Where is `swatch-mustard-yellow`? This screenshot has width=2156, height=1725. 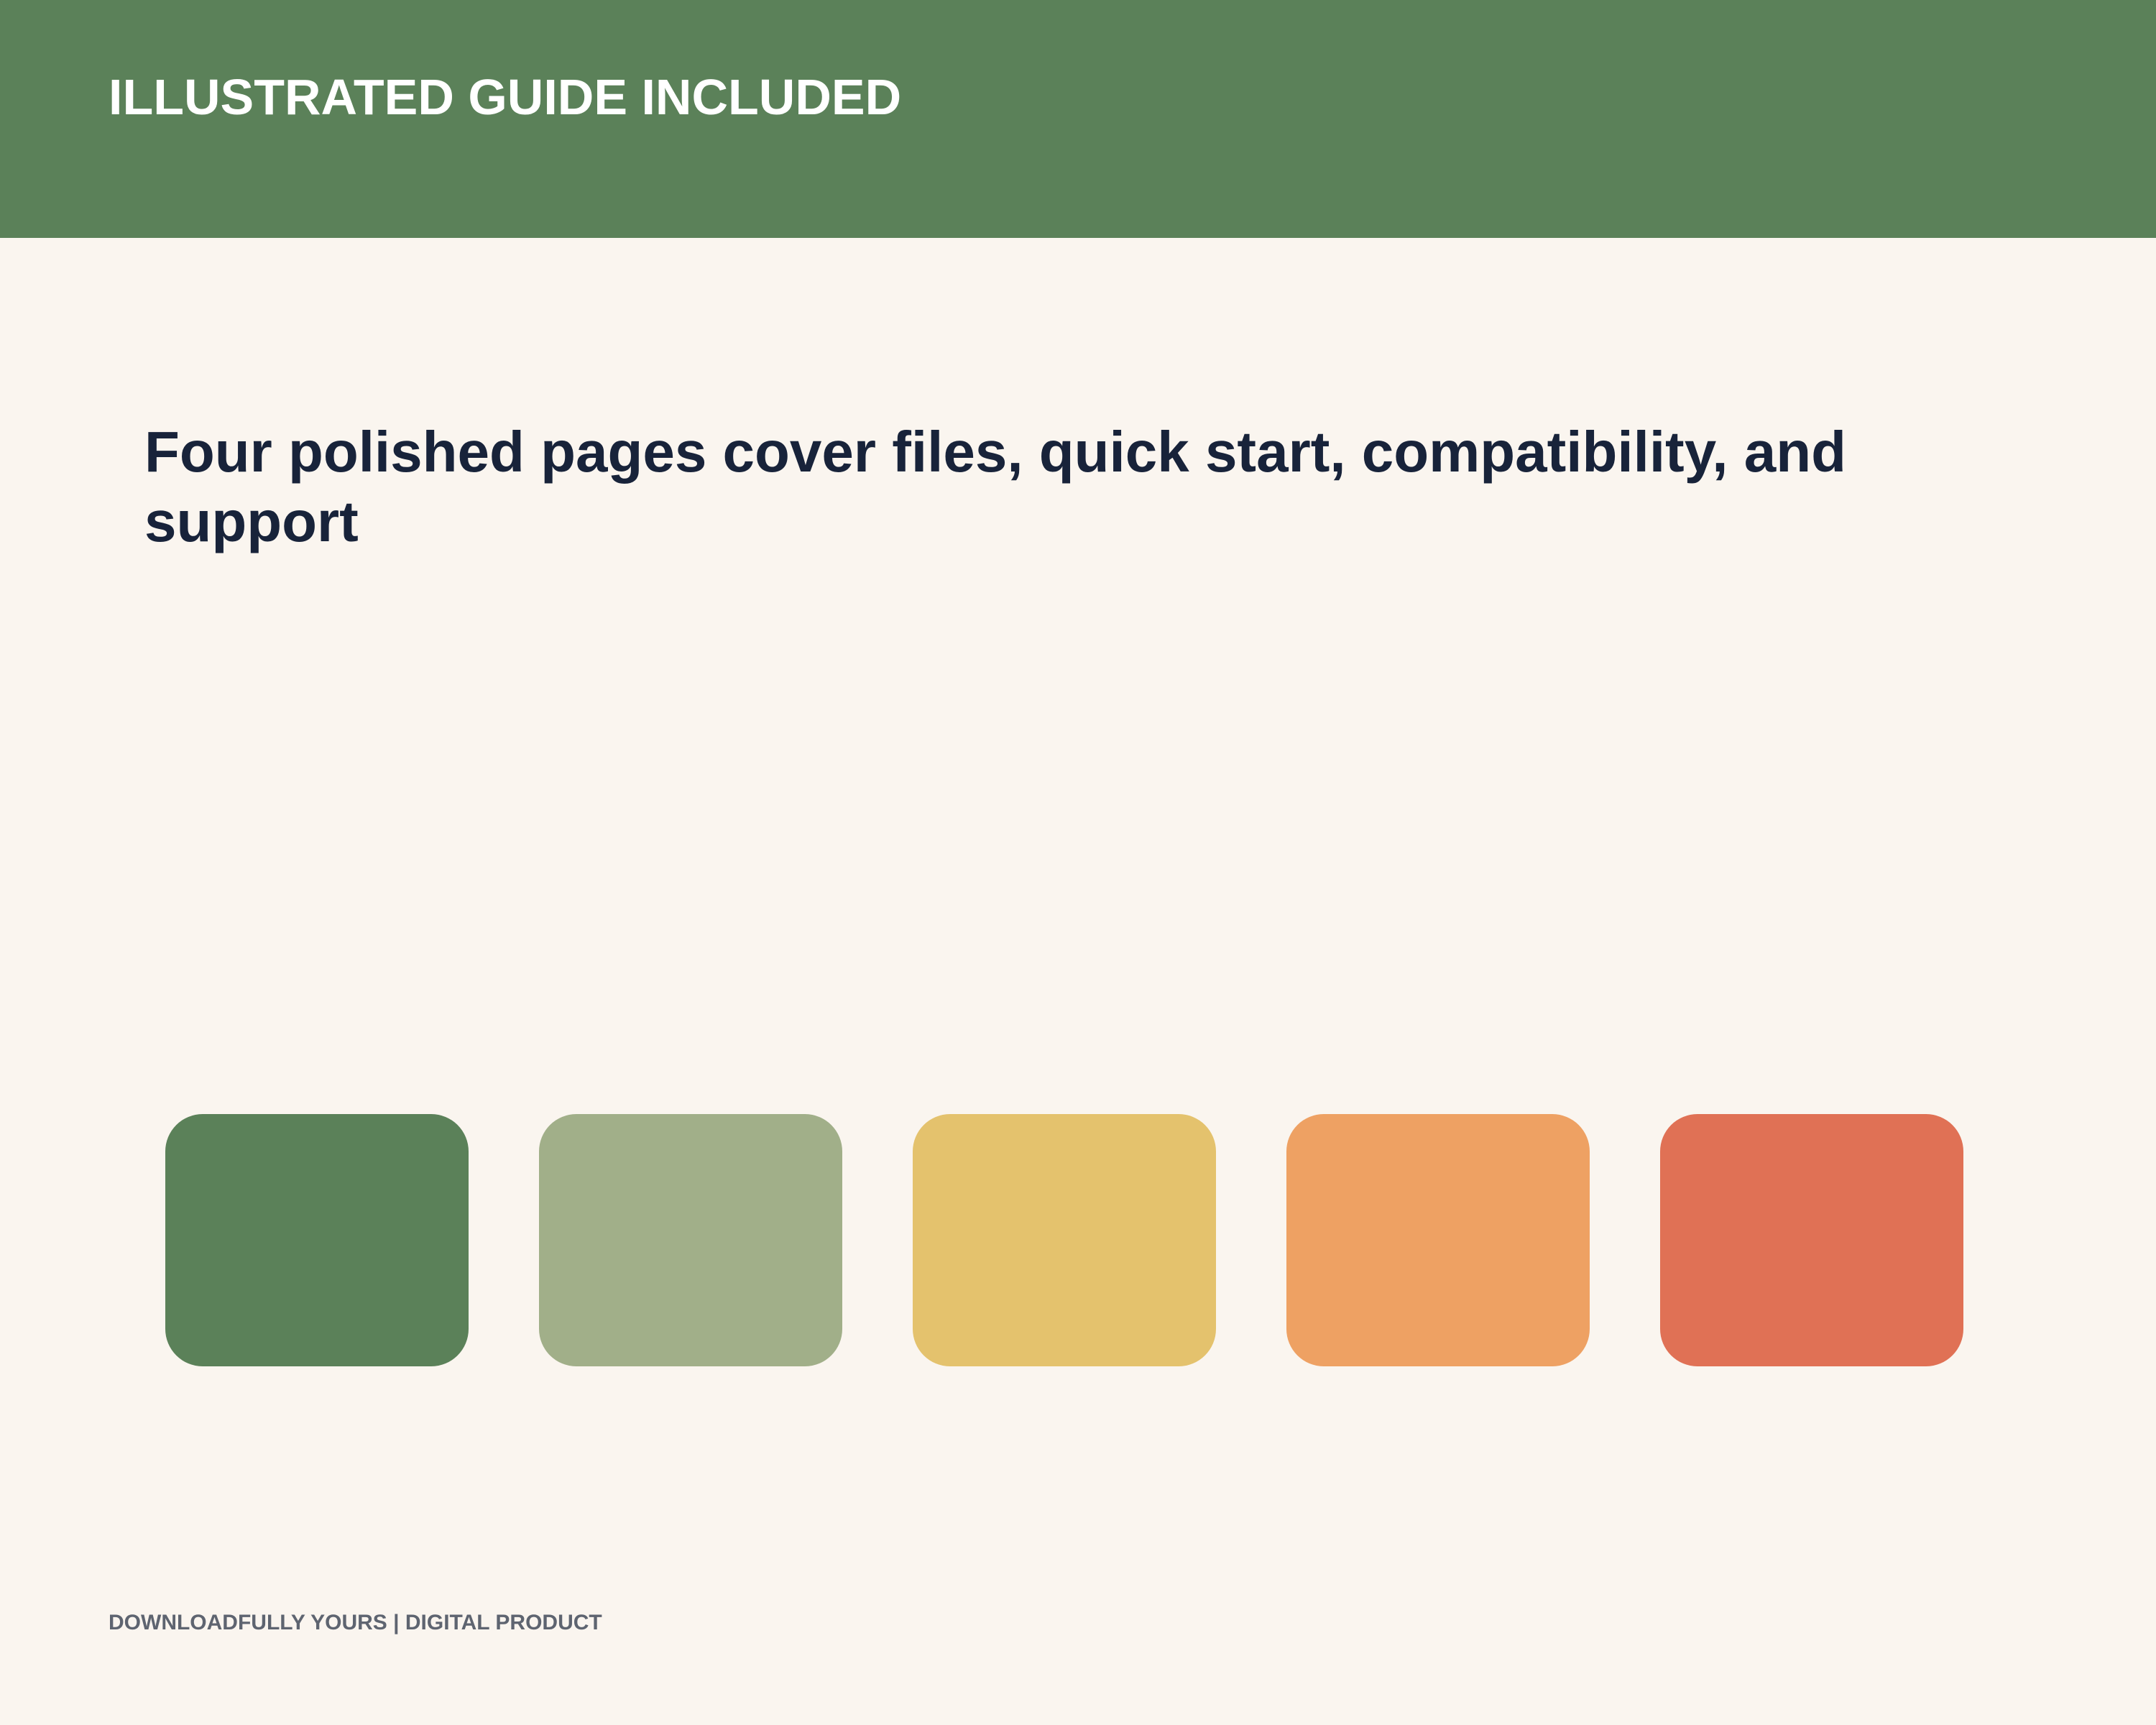 swatch-mustard-yellow is located at coordinates (1064, 1240).